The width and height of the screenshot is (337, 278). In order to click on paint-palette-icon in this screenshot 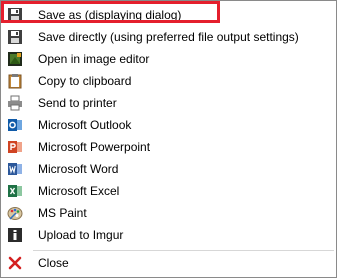, I will do `click(15, 213)`.